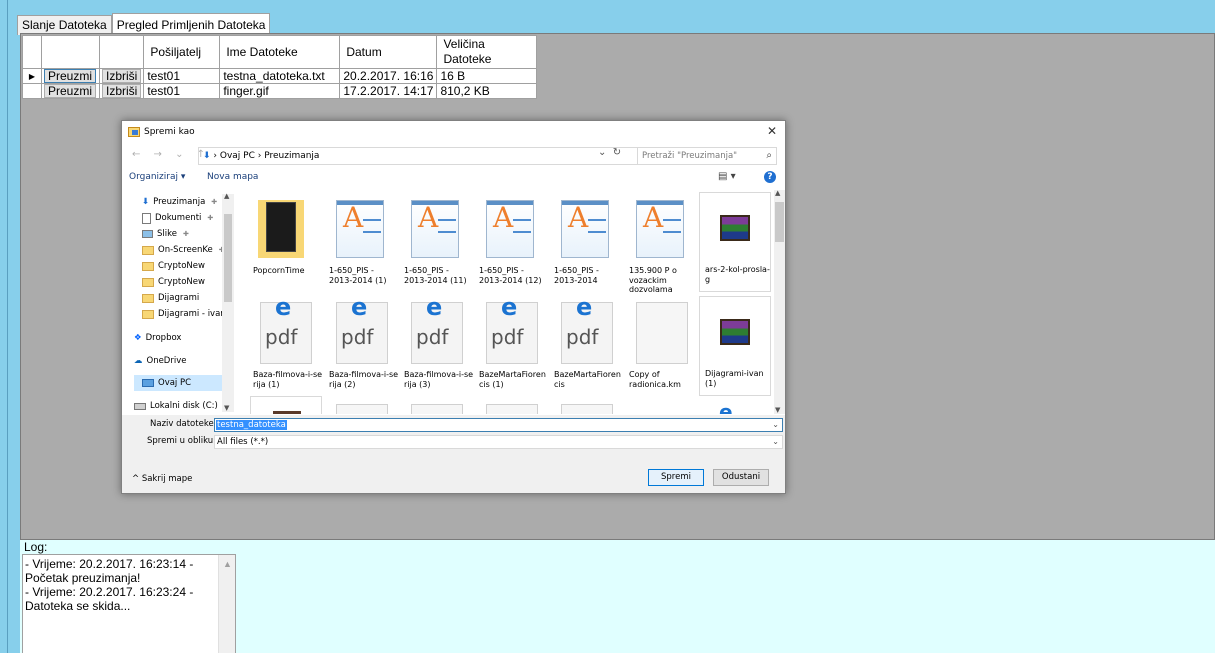 The height and width of the screenshot is (653, 1215). Describe the element at coordinates (162, 479) in the screenshot. I see `hide-folders-button: ^ Sakrij mape` at that location.